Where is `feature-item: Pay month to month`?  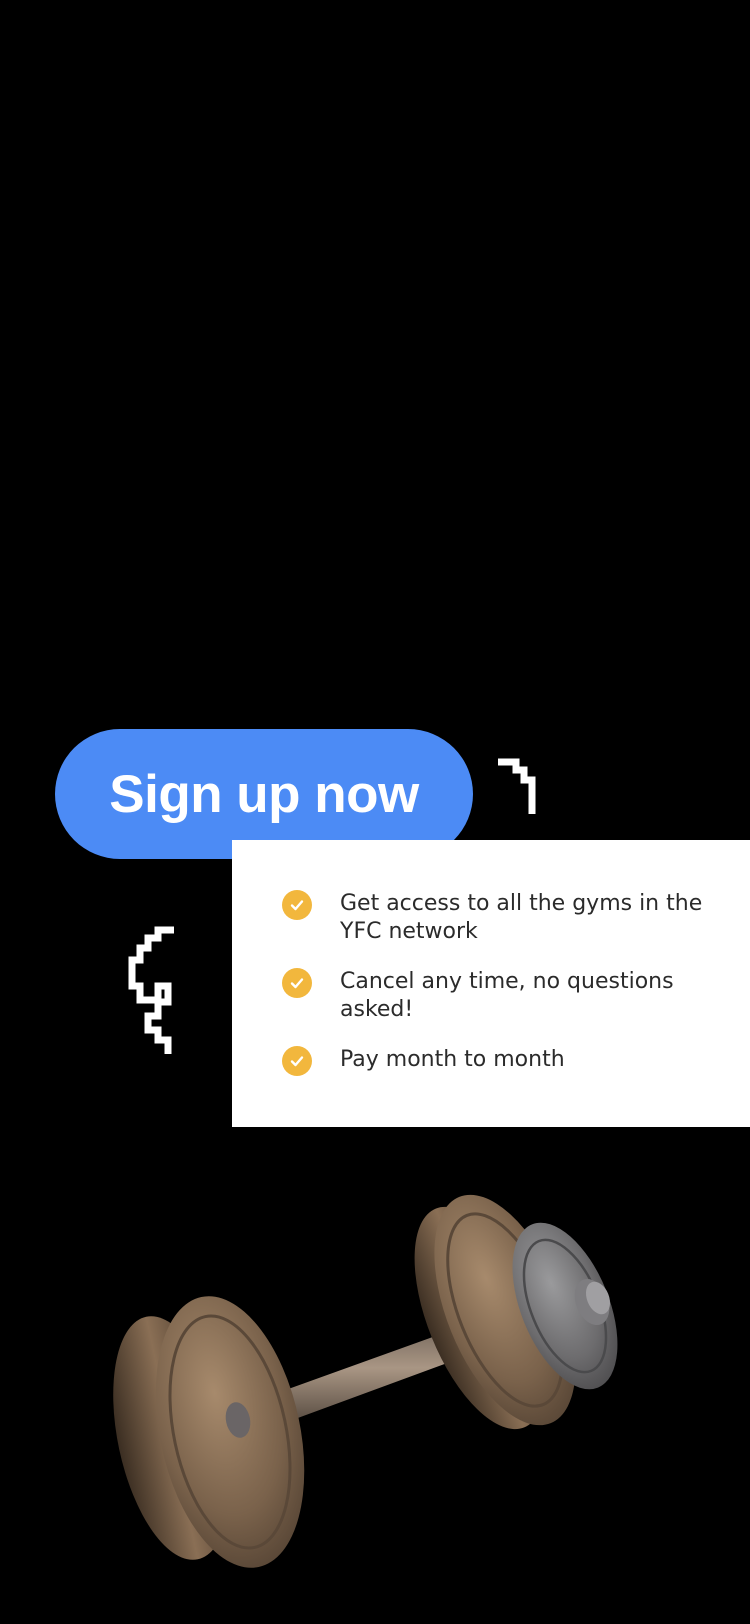
feature-item: Pay month to month is located at coordinates (491, 1061).